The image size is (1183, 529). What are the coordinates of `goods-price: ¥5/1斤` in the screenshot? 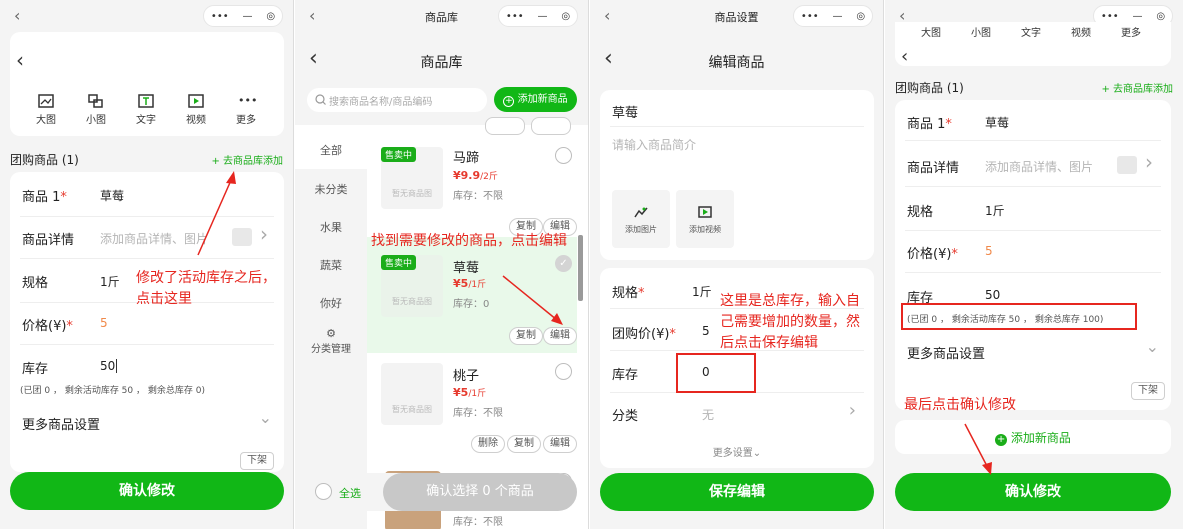 It's located at (470, 392).